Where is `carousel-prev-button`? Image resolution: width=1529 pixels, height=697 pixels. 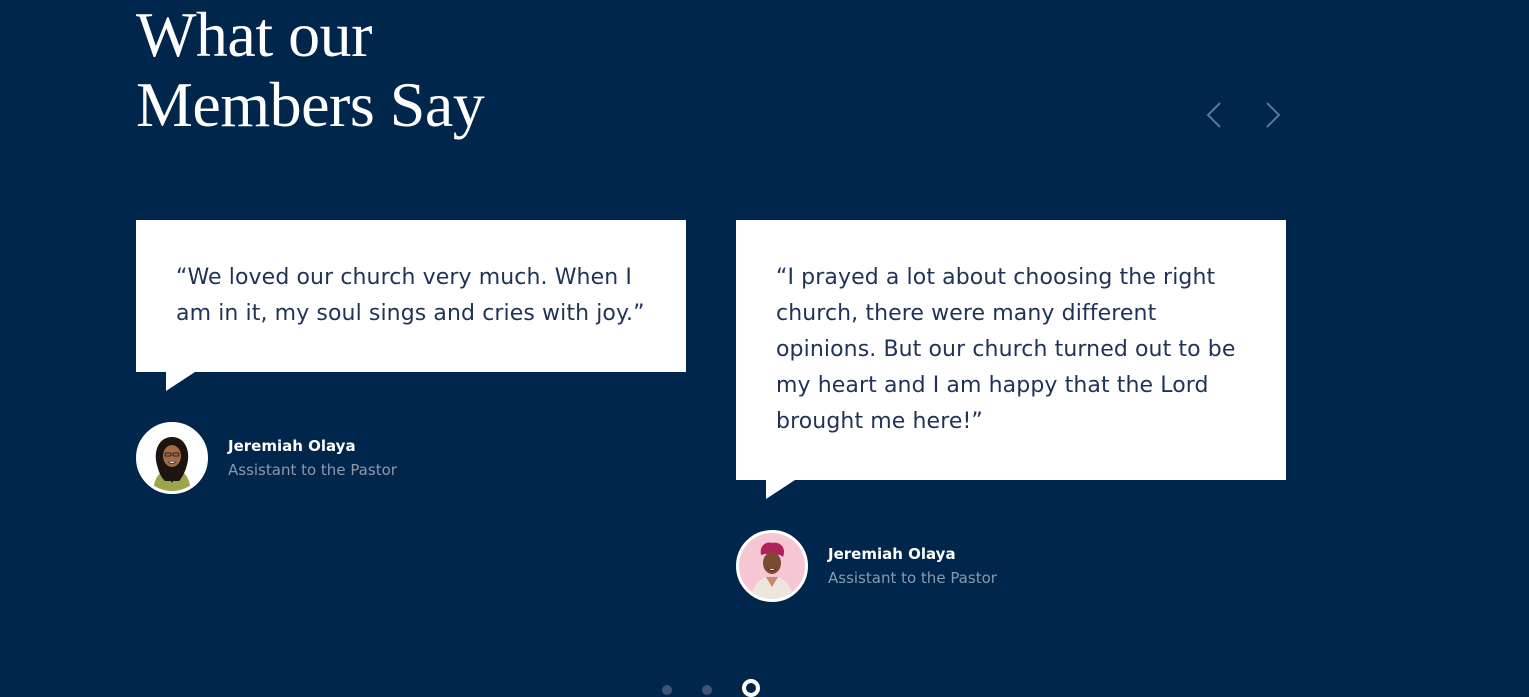 carousel-prev-button is located at coordinates (1214, 115).